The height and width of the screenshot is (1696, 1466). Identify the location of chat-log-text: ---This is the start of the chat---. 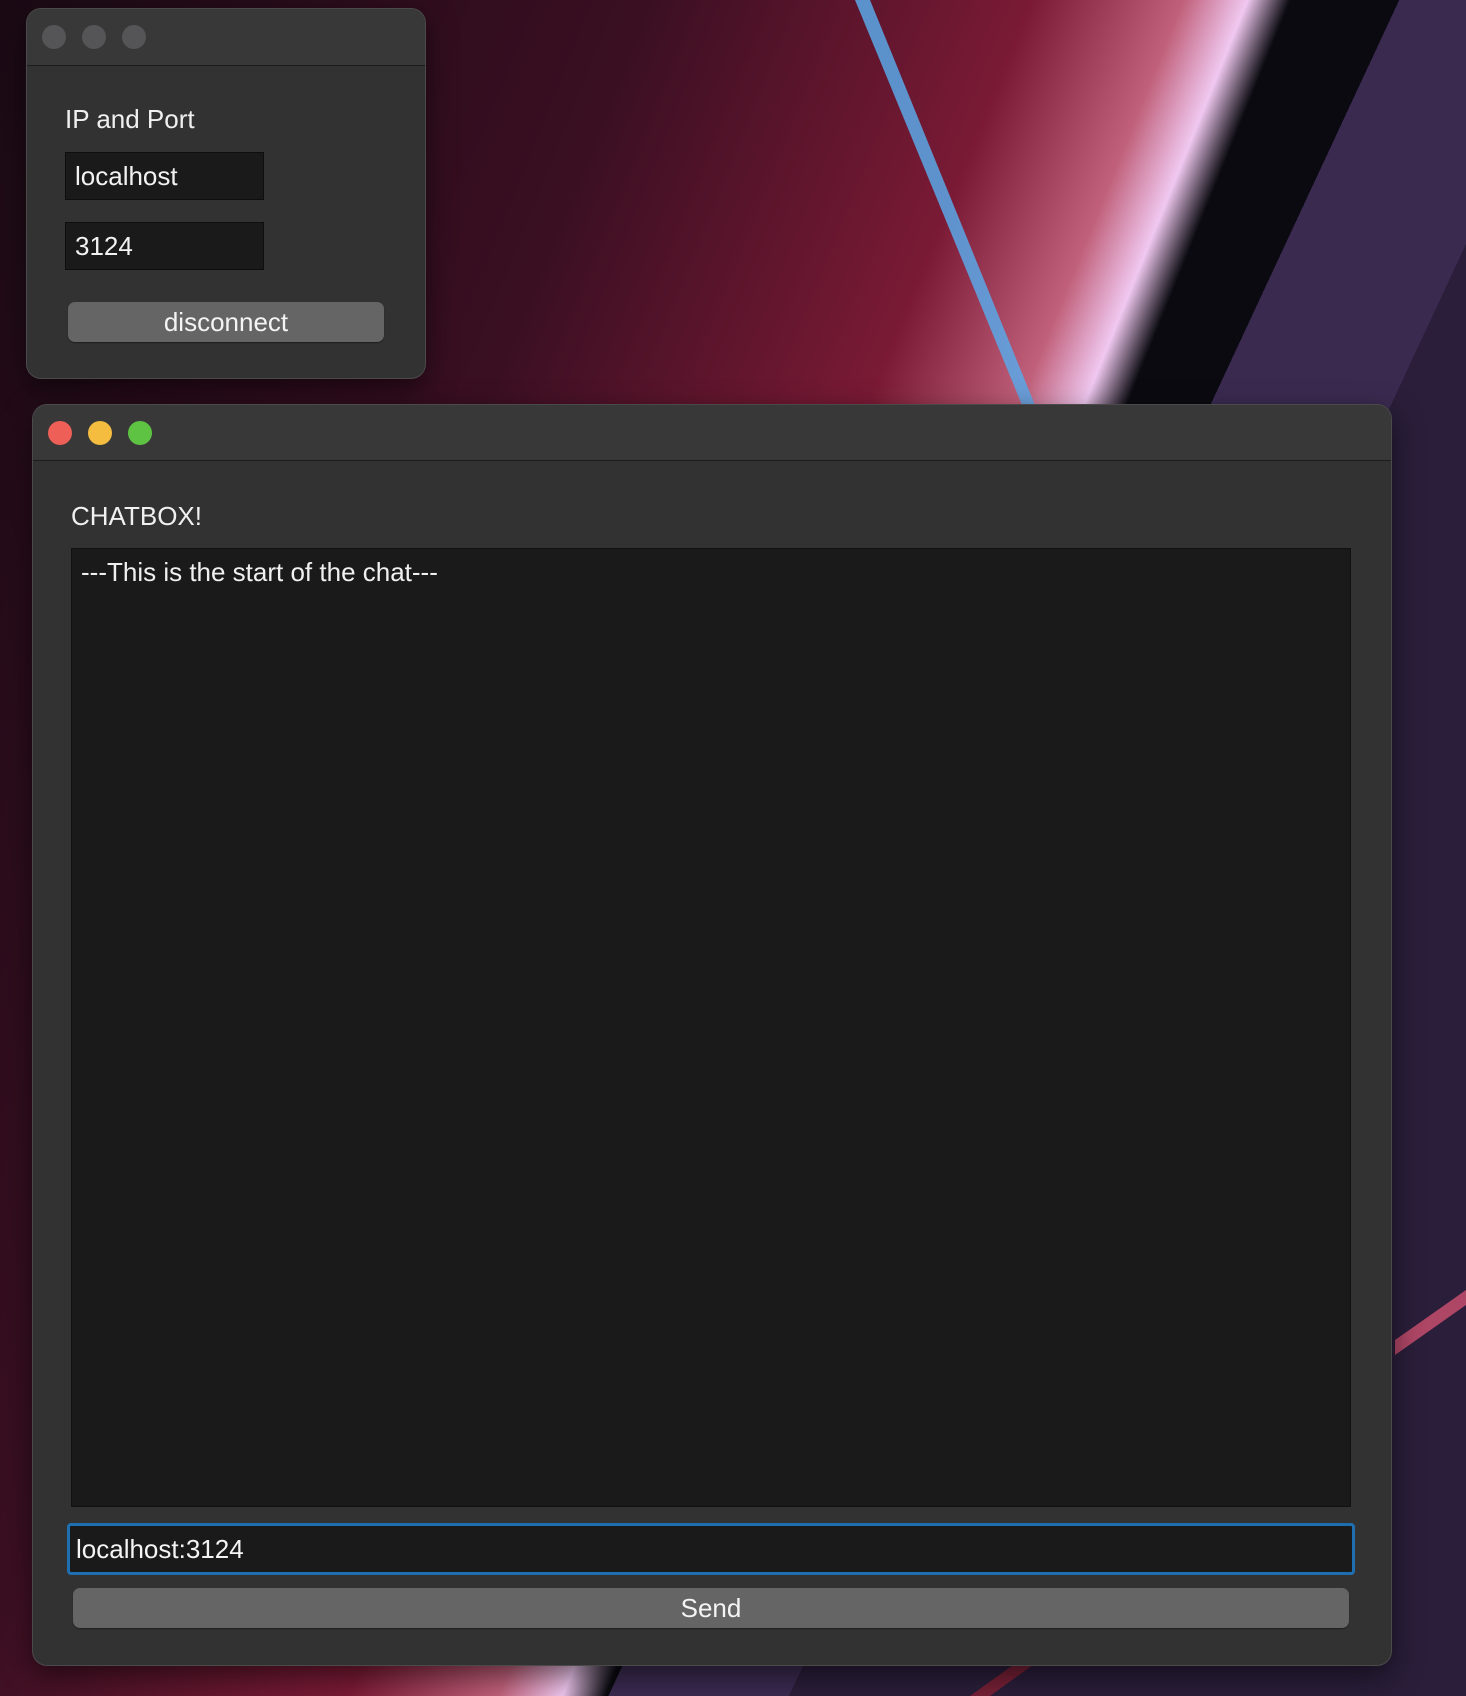
(259, 572).